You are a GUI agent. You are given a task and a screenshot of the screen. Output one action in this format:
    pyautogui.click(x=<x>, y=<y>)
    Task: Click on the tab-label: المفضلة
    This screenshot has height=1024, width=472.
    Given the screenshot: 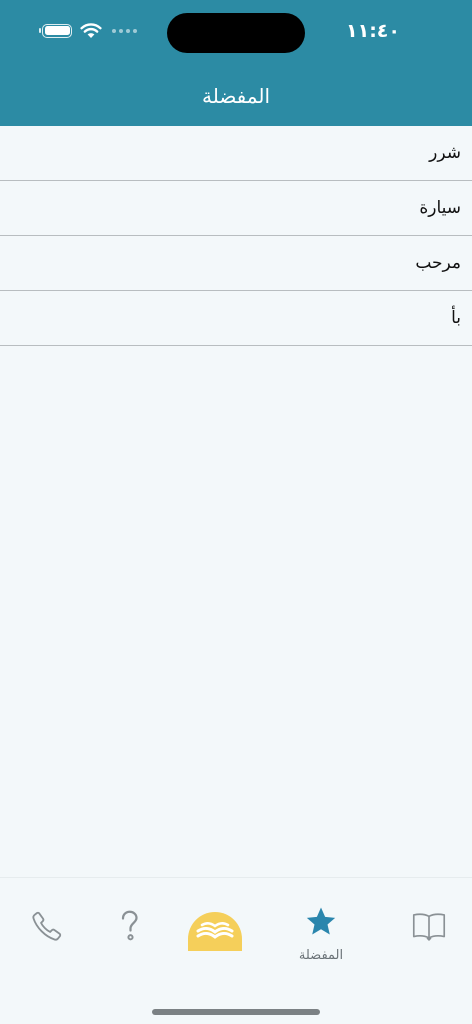 What is the action you would take?
    pyautogui.click(x=321, y=955)
    